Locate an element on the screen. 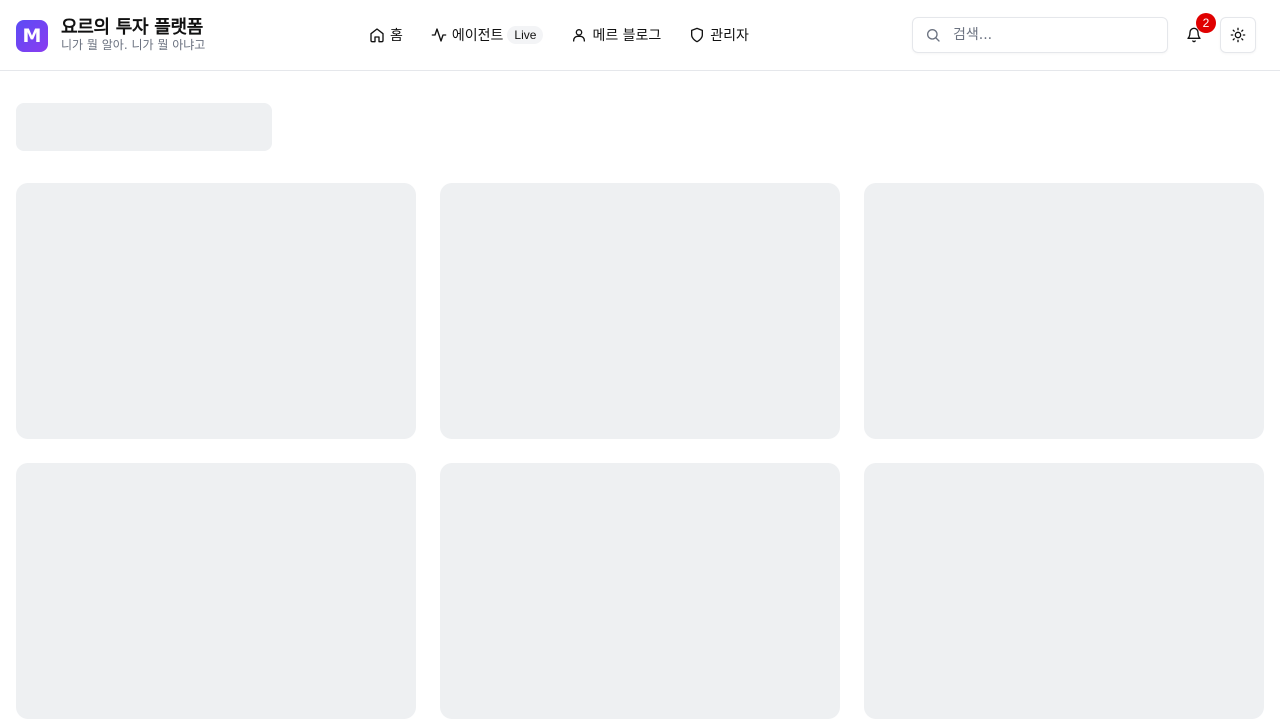 This screenshot has width=1280, height=720. search-box is located at coordinates (1040, 35).